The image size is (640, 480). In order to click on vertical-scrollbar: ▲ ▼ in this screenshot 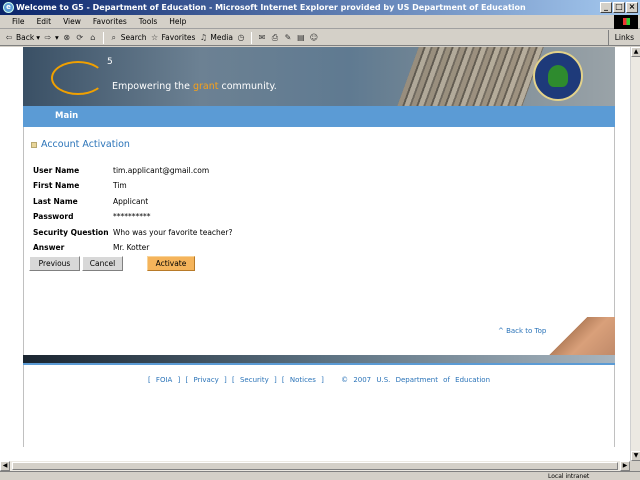, I will do `click(635, 254)`.